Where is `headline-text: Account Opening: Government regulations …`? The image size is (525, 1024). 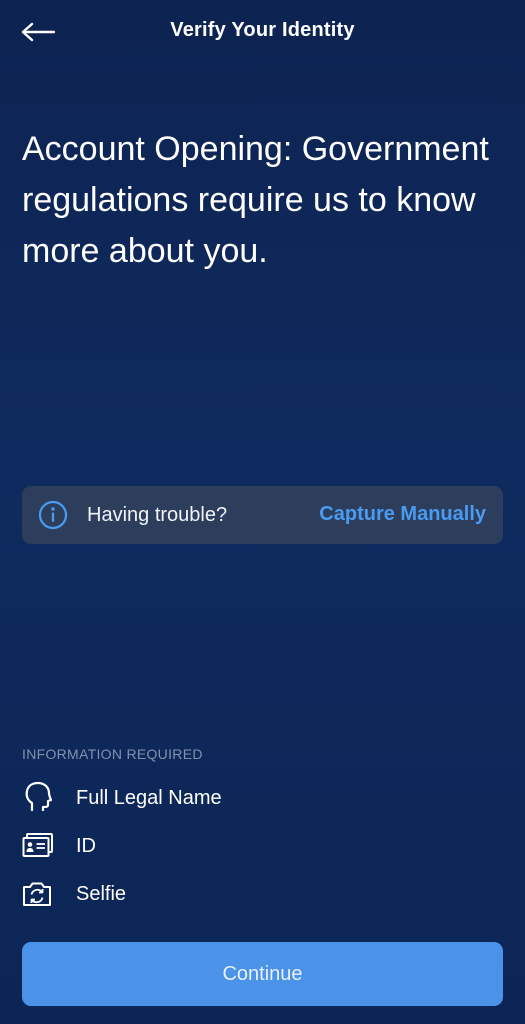
headline-text: Account Opening: Government regulations … is located at coordinates (255, 200).